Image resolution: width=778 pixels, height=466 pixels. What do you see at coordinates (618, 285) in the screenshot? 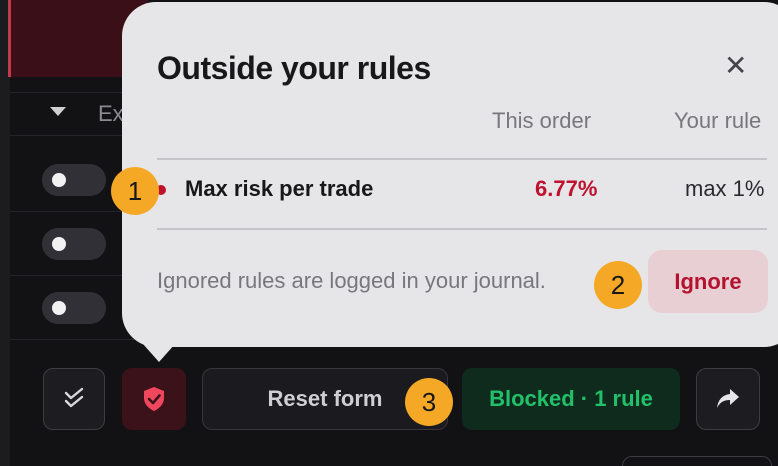
I see `step-marker-2: 2` at bounding box center [618, 285].